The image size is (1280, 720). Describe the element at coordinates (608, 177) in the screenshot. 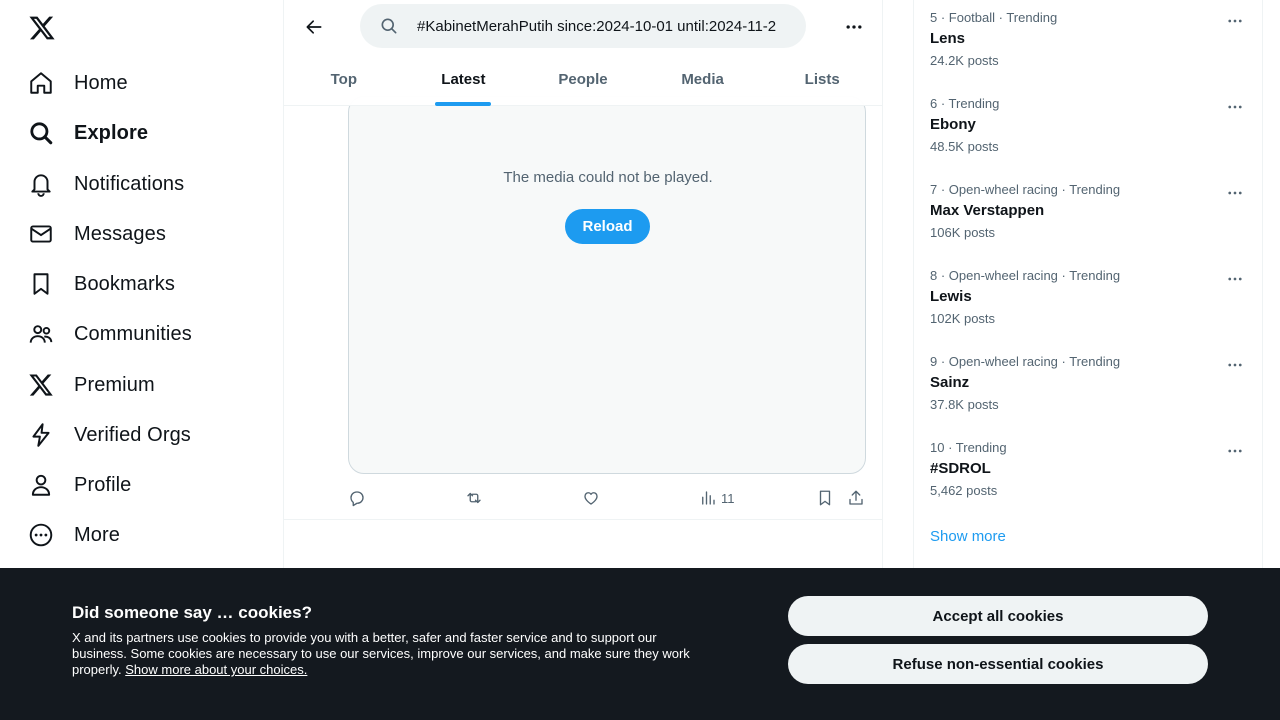

I see `media-error-message: The media could not be played.` at that location.